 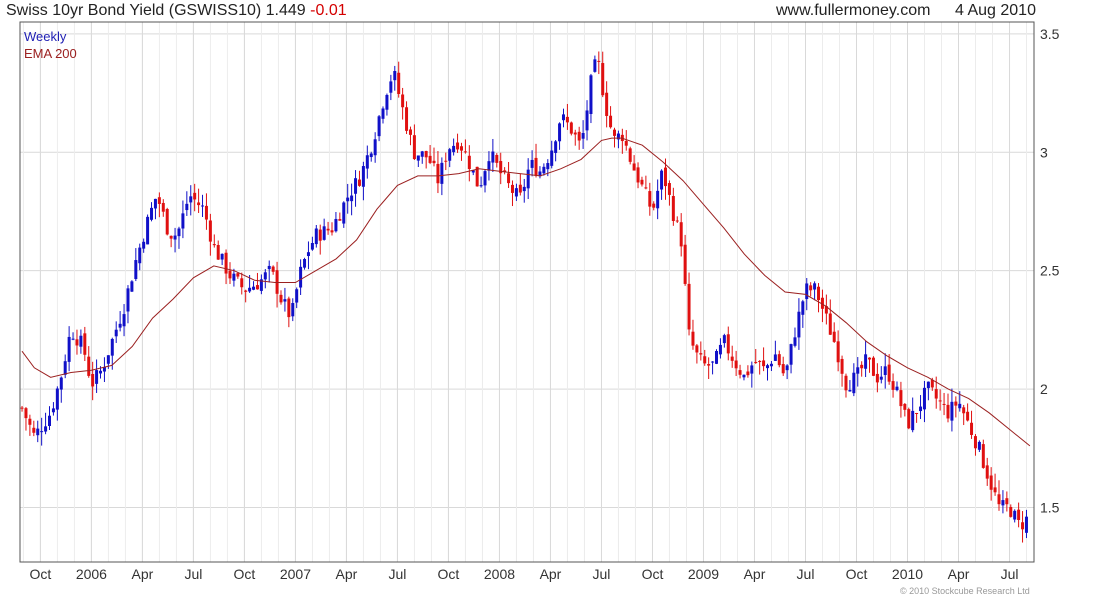 I want to click on x-tick-label: Oct, so click(x=41, y=574).